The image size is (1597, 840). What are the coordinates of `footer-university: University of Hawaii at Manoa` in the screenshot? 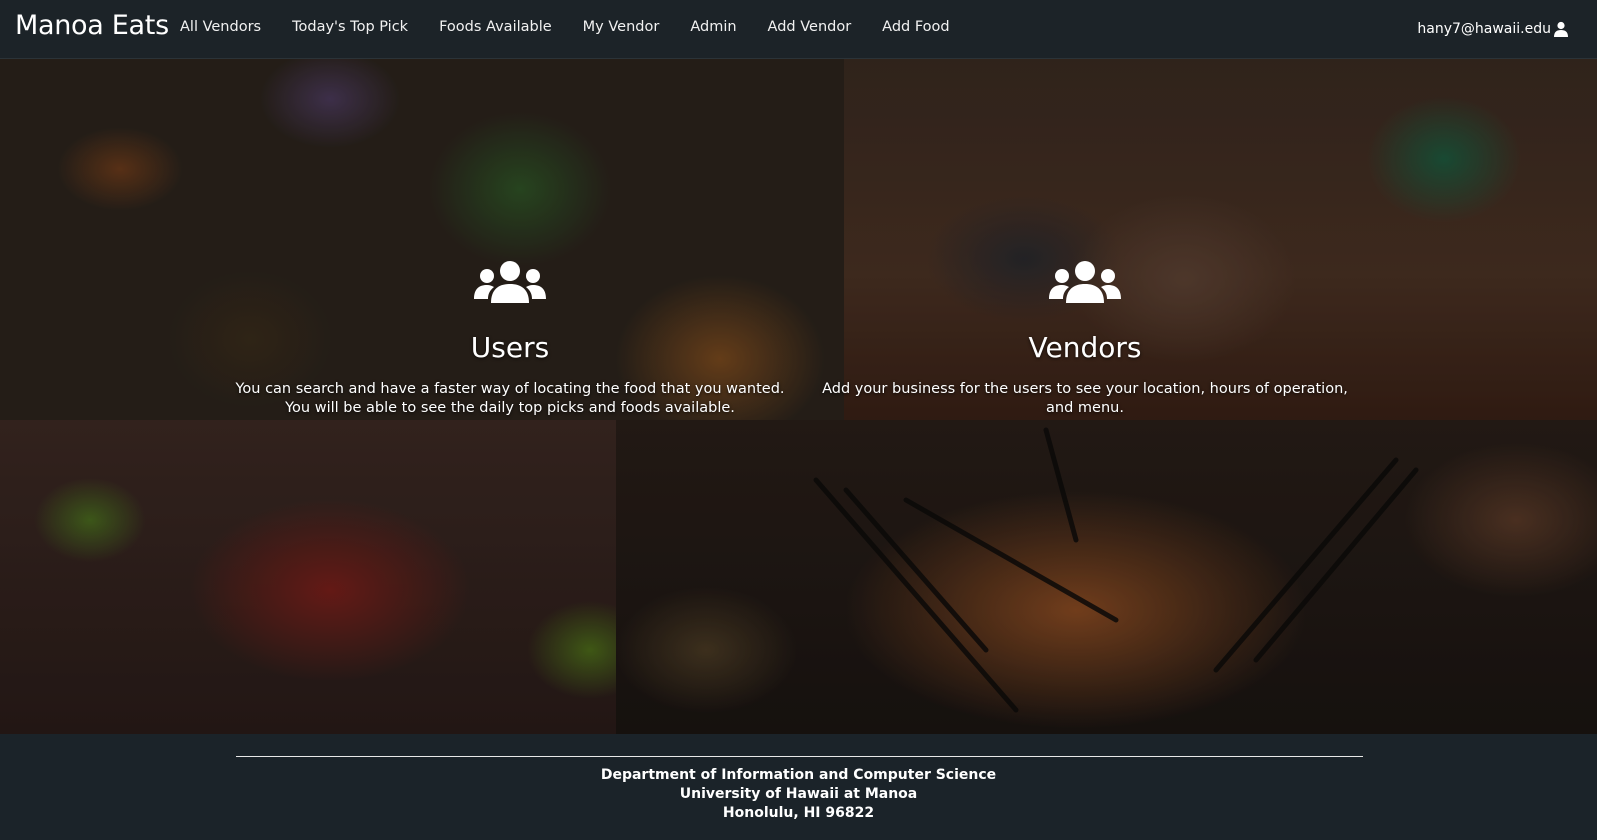 It's located at (798, 794).